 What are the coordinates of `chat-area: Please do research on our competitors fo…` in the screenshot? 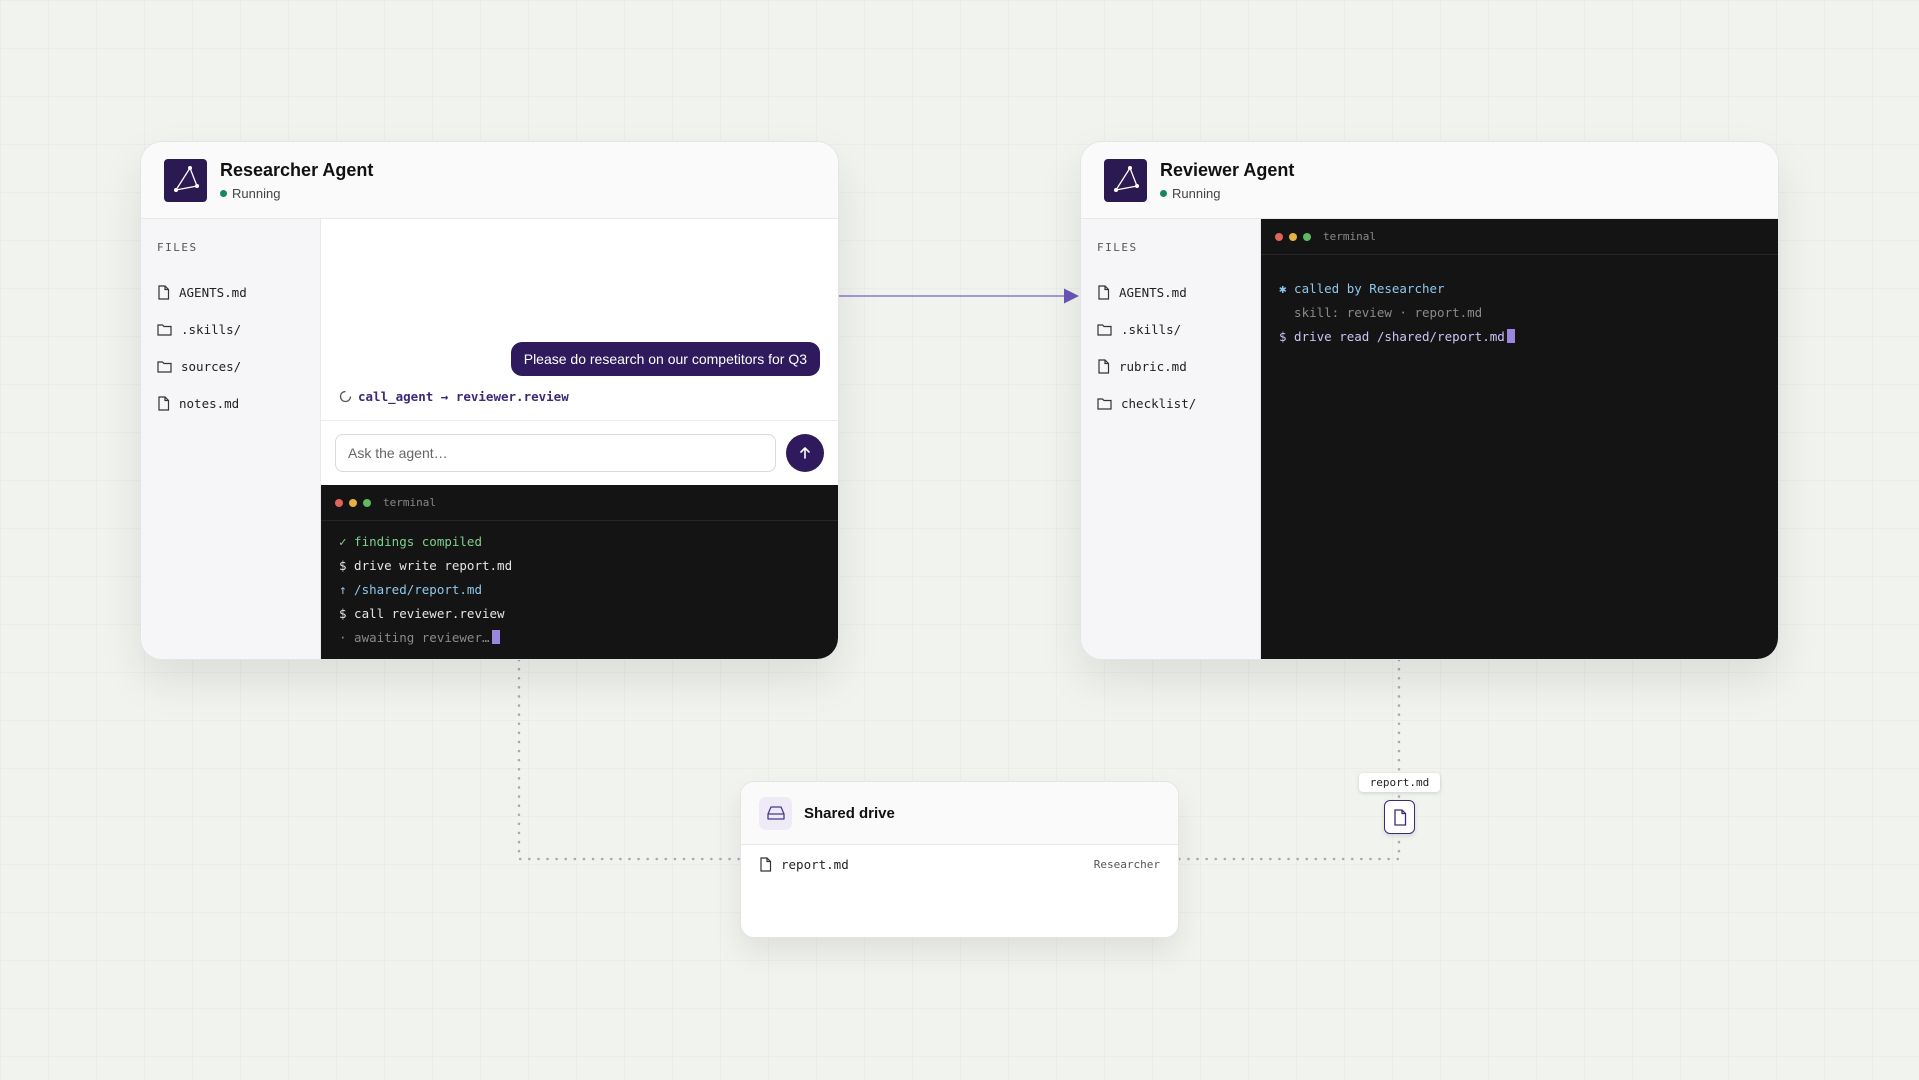 It's located at (579, 320).